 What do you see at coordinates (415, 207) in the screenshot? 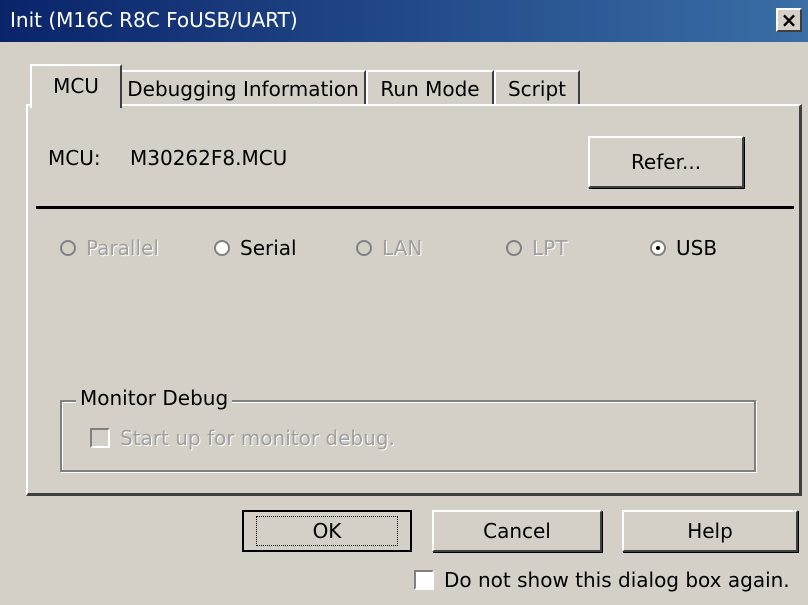
I see `separator-line` at bounding box center [415, 207].